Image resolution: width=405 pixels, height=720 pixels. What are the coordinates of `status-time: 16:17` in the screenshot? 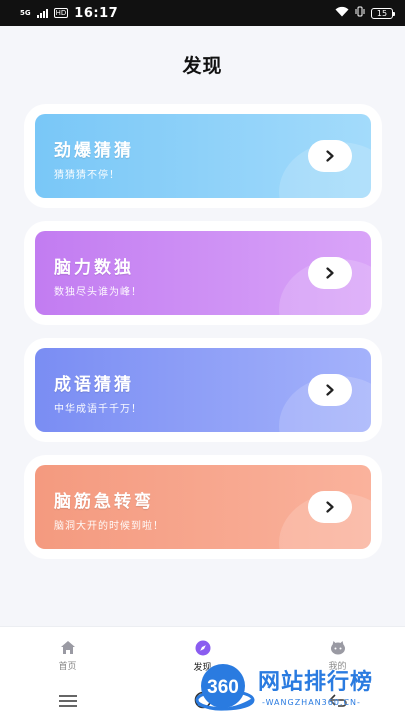 It's located at (96, 13).